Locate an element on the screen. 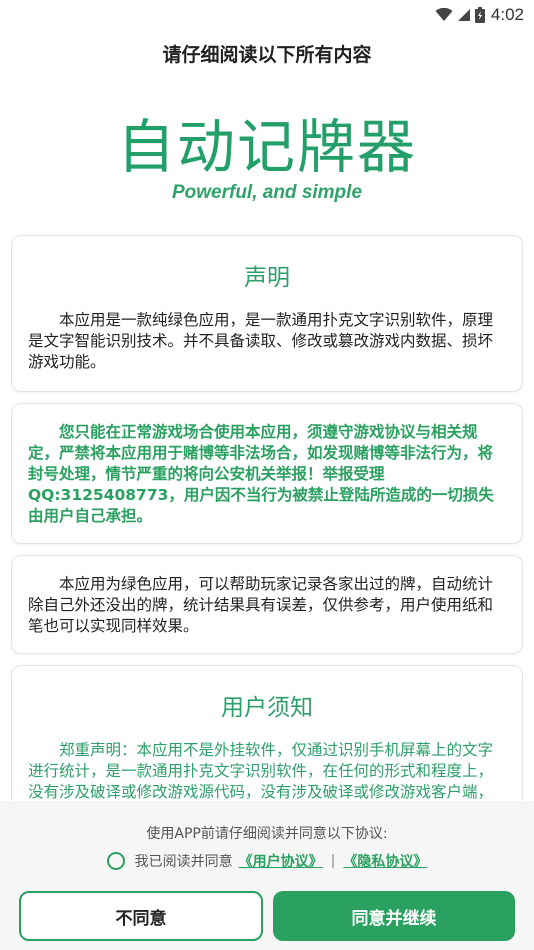 The image size is (534, 950). cellular-signal-icon is located at coordinates (463, 15).